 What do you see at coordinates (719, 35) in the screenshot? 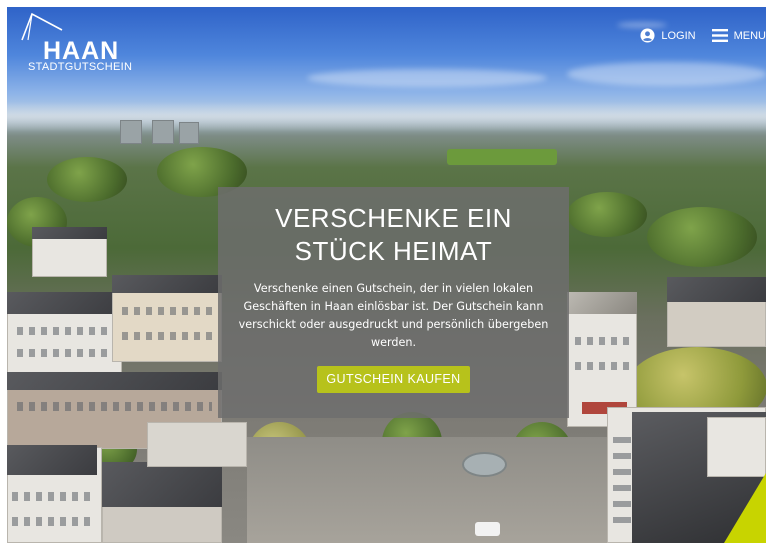
I see `hamburger-icon` at bounding box center [719, 35].